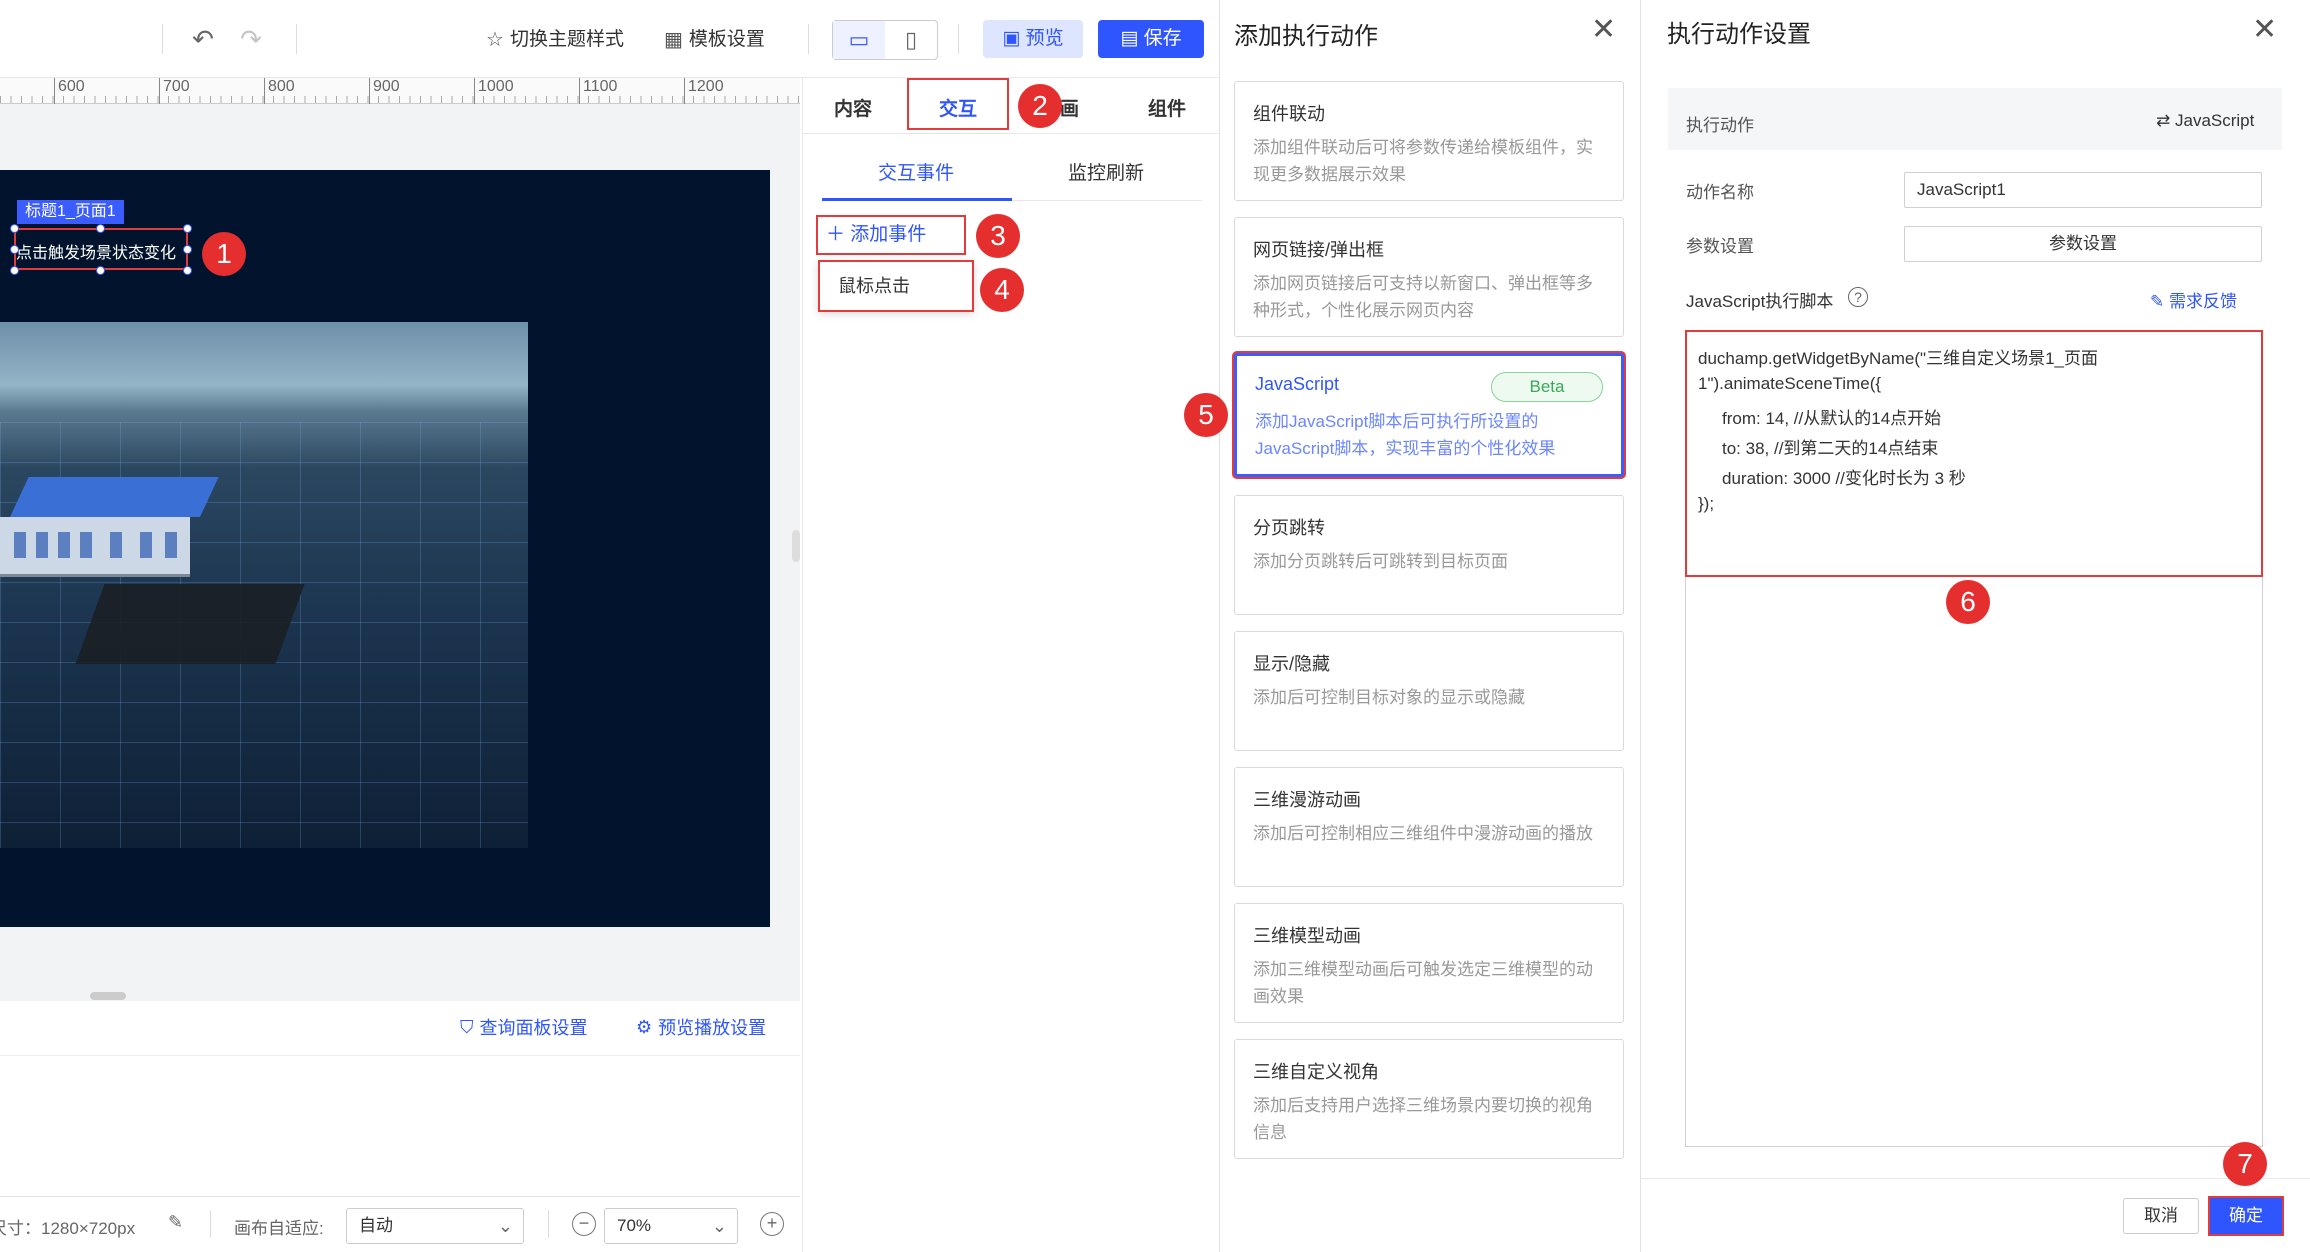 This screenshot has width=2310, height=1252. What do you see at coordinates (1069, 107) in the screenshot?
I see `tab-animation: 画` at bounding box center [1069, 107].